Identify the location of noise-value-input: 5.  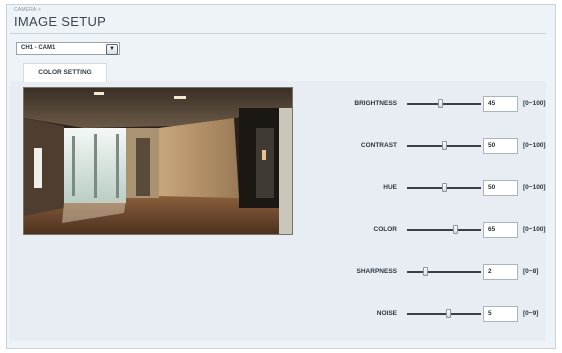
(500, 314).